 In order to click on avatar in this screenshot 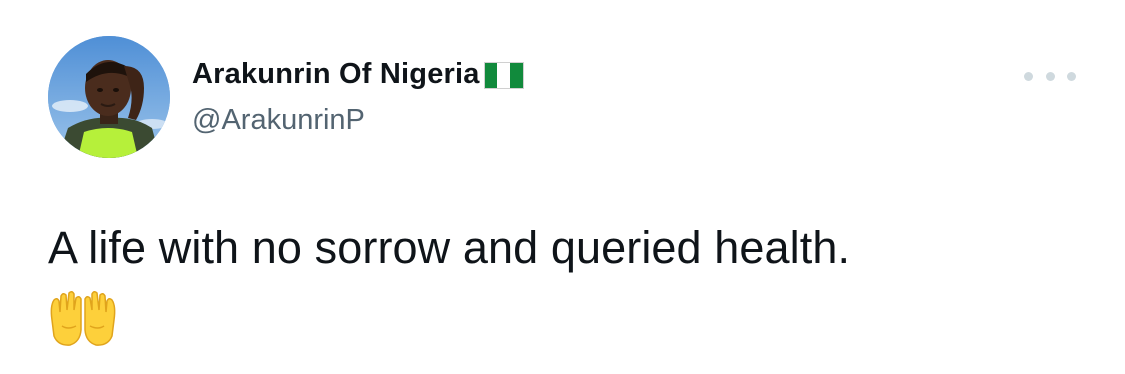, I will do `click(109, 97)`.